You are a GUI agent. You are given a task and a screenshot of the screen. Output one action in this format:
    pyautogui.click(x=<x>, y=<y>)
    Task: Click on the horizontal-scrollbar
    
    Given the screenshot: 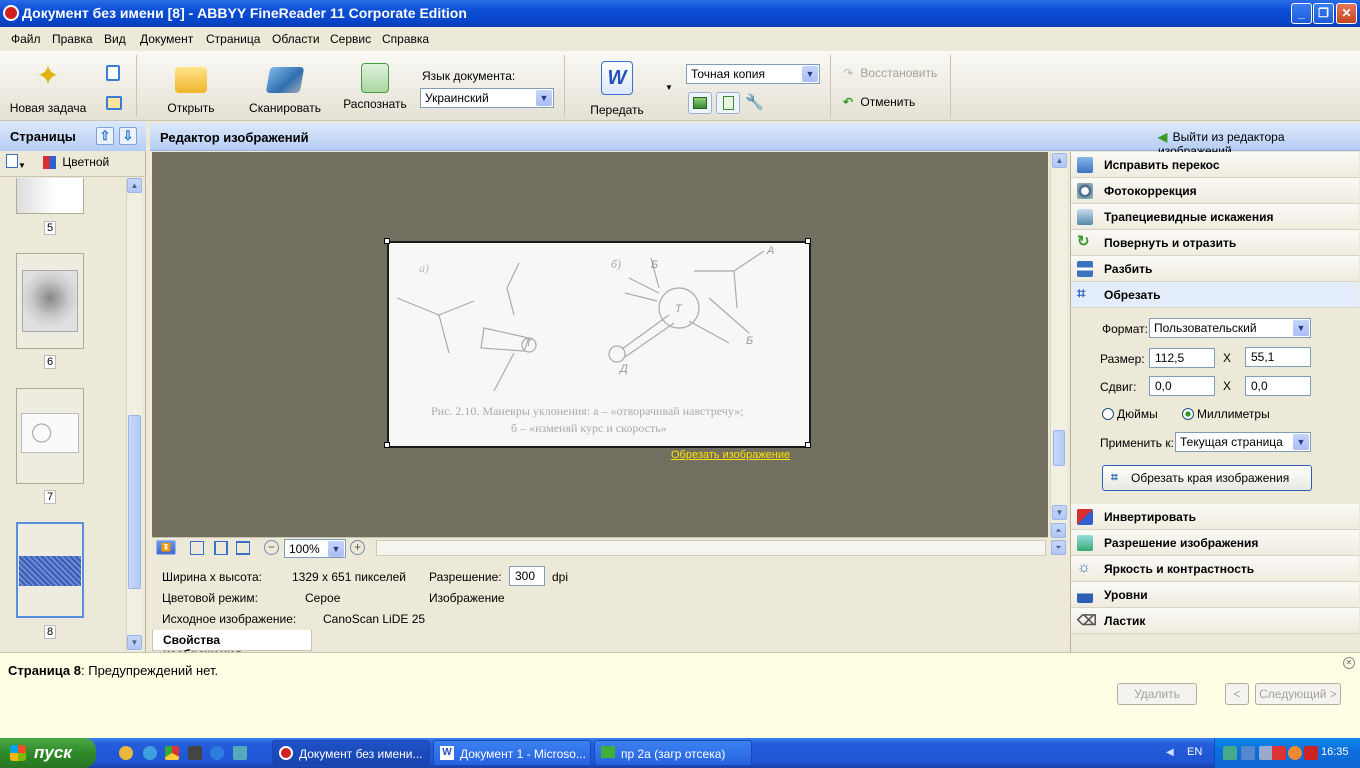 What is the action you would take?
    pyautogui.click(x=711, y=548)
    